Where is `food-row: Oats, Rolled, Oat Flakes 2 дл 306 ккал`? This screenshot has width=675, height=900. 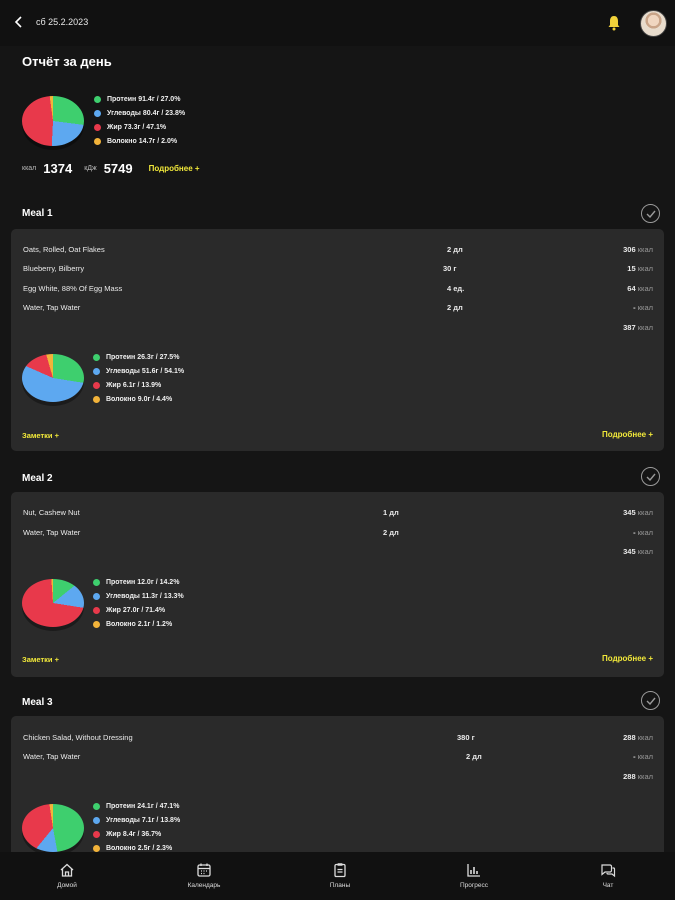
food-row: Oats, Rolled, Oat Flakes 2 дл 306 ккал is located at coordinates (337, 251).